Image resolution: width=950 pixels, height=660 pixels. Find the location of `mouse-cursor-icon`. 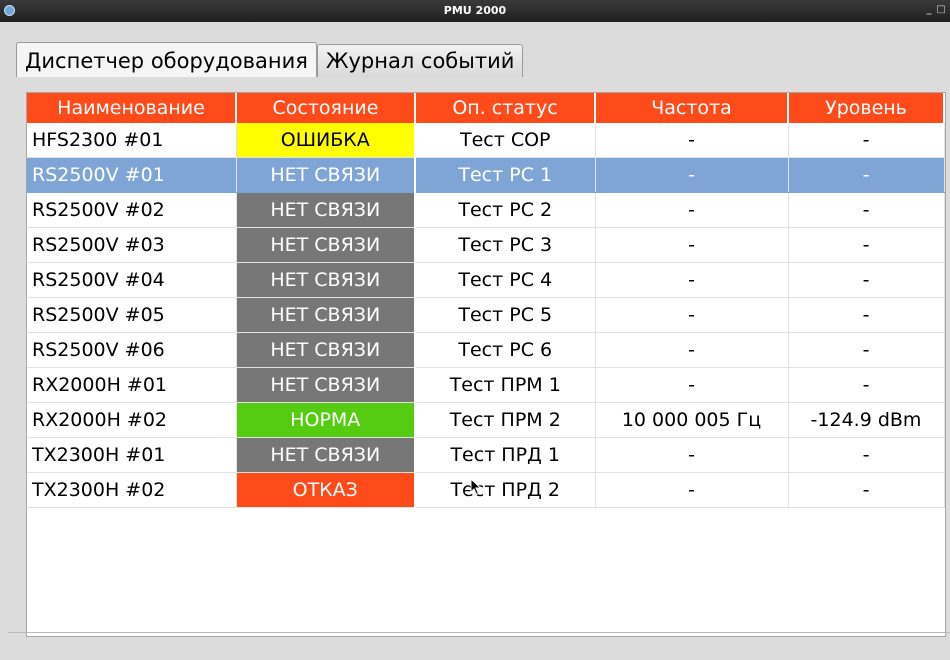

mouse-cursor-icon is located at coordinates (476, 487).